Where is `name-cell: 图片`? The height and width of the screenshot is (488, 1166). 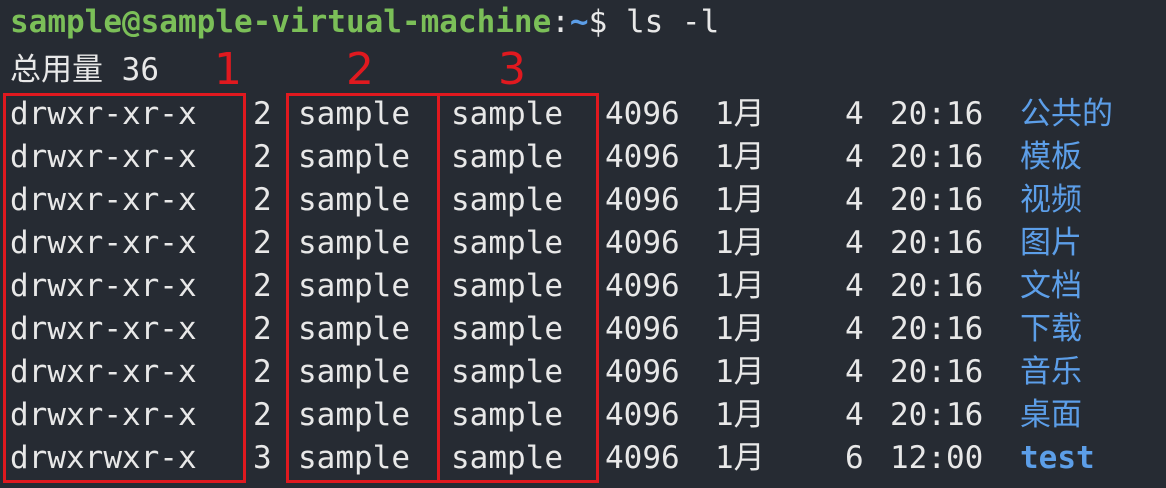
name-cell: 图片 is located at coordinates (1051, 243).